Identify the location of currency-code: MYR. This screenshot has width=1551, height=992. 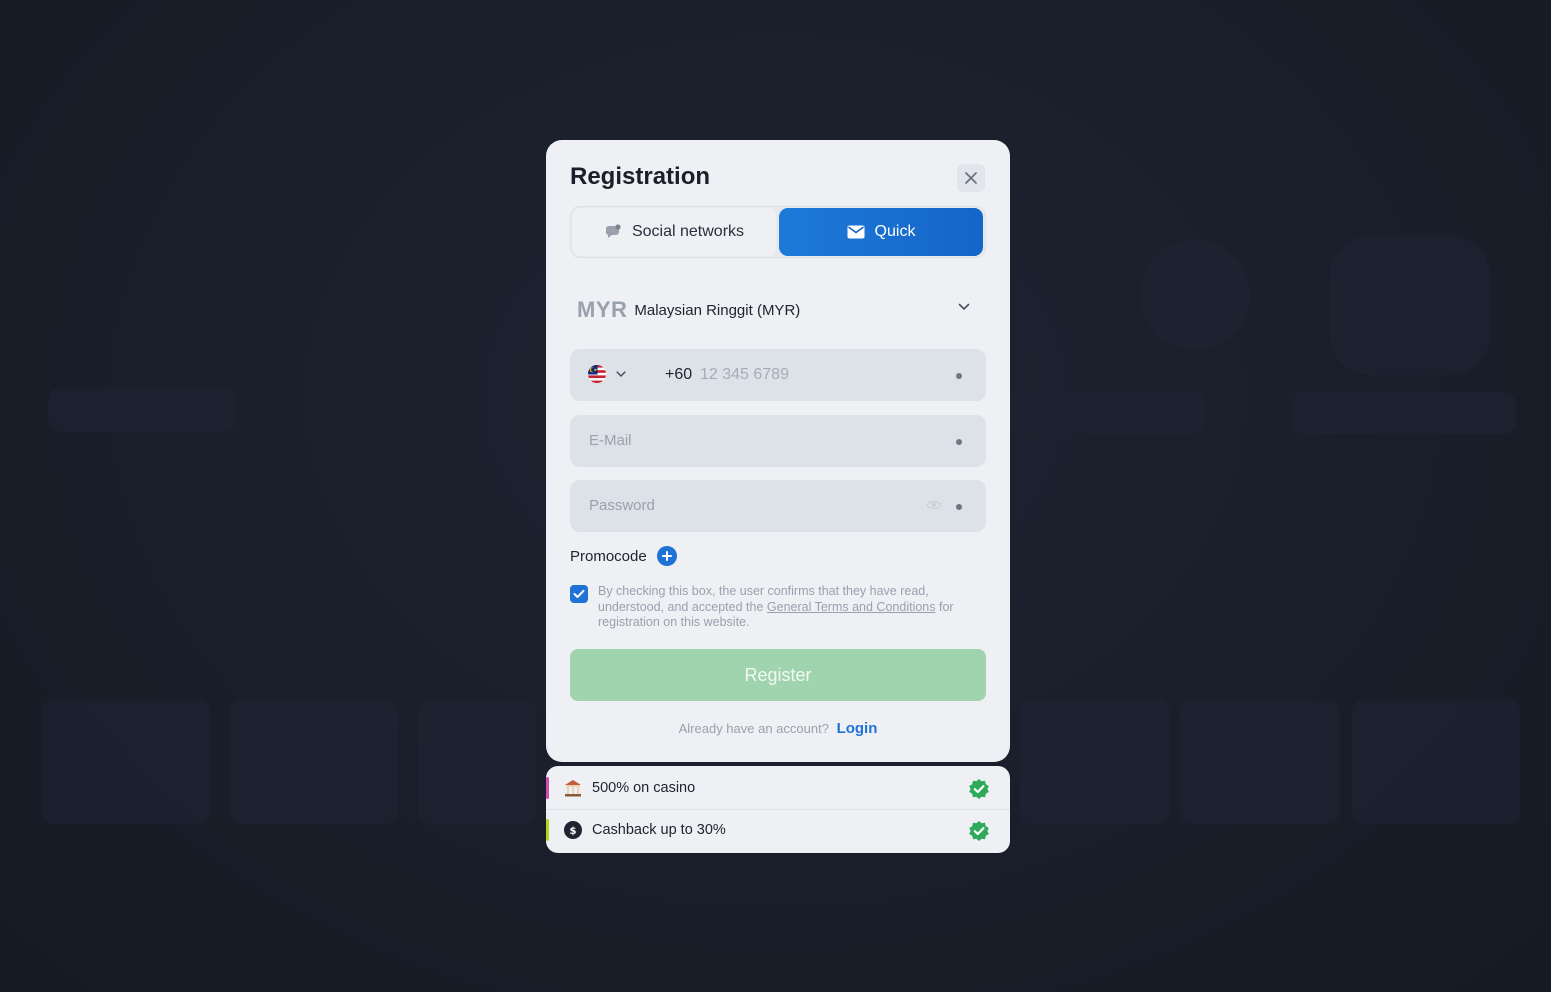
(602, 309).